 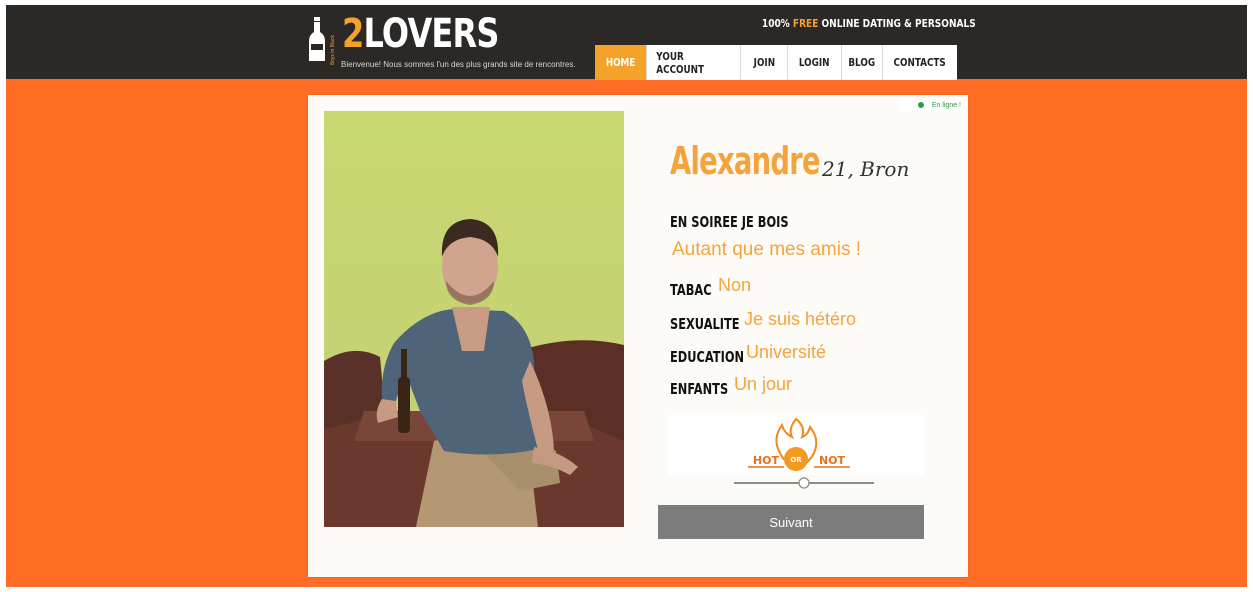 What do you see at coordinates (729, 222) in the screenshot?
I see `soiree-label: EN SOIREE JE BOIS` at bounding box center [729, 222].